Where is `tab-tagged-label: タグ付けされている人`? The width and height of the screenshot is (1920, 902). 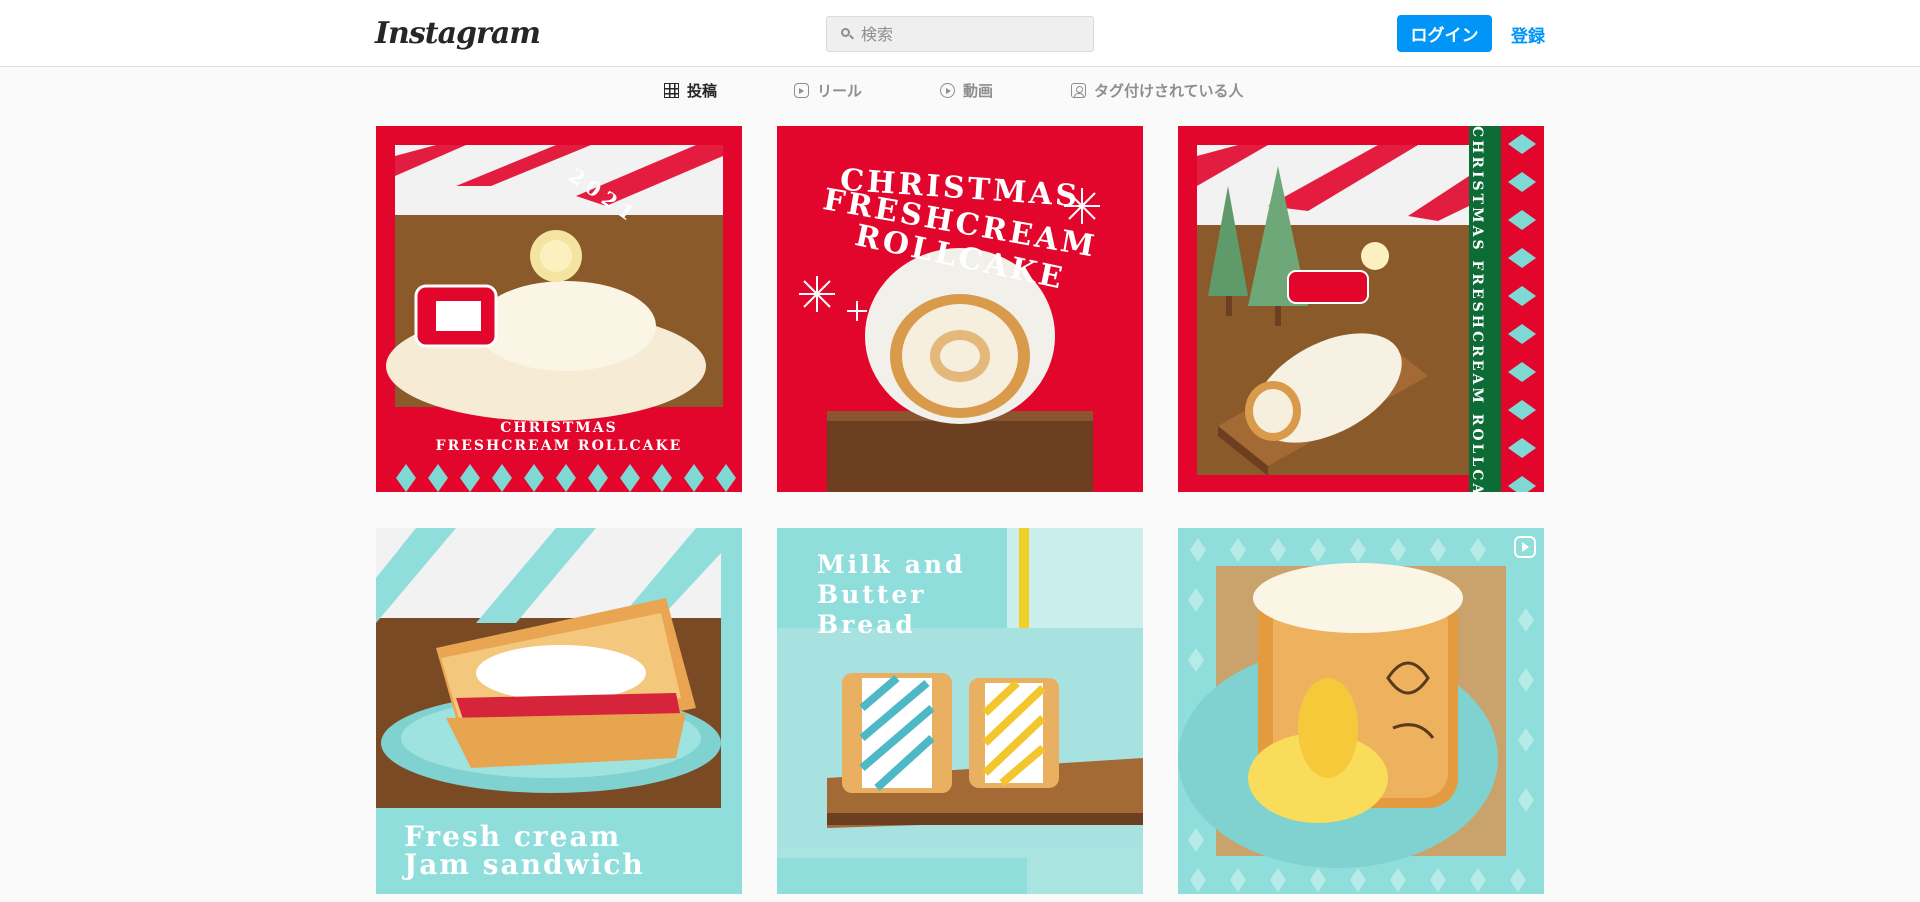 tab-tagged-label: タグ付けされている人 is located at coordinates (1169, 91).